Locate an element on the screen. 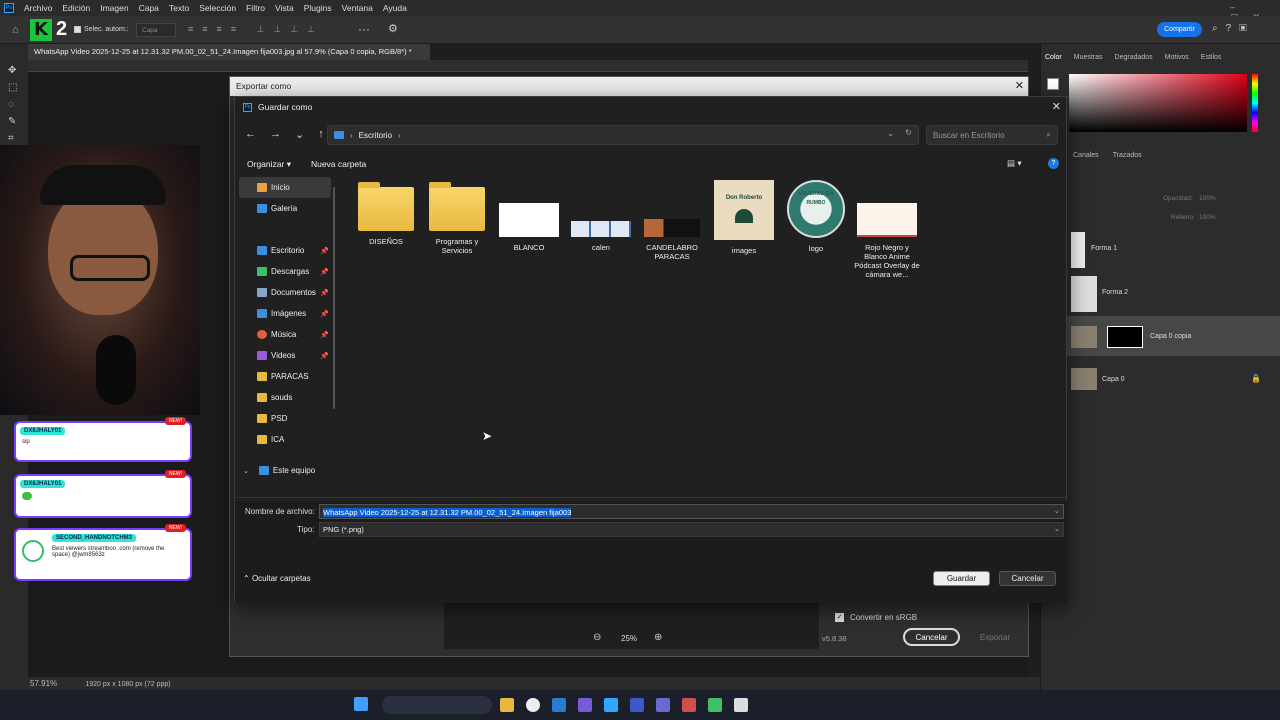  zoom-in-icon: ⊕ is located at coordinates (658, 637).